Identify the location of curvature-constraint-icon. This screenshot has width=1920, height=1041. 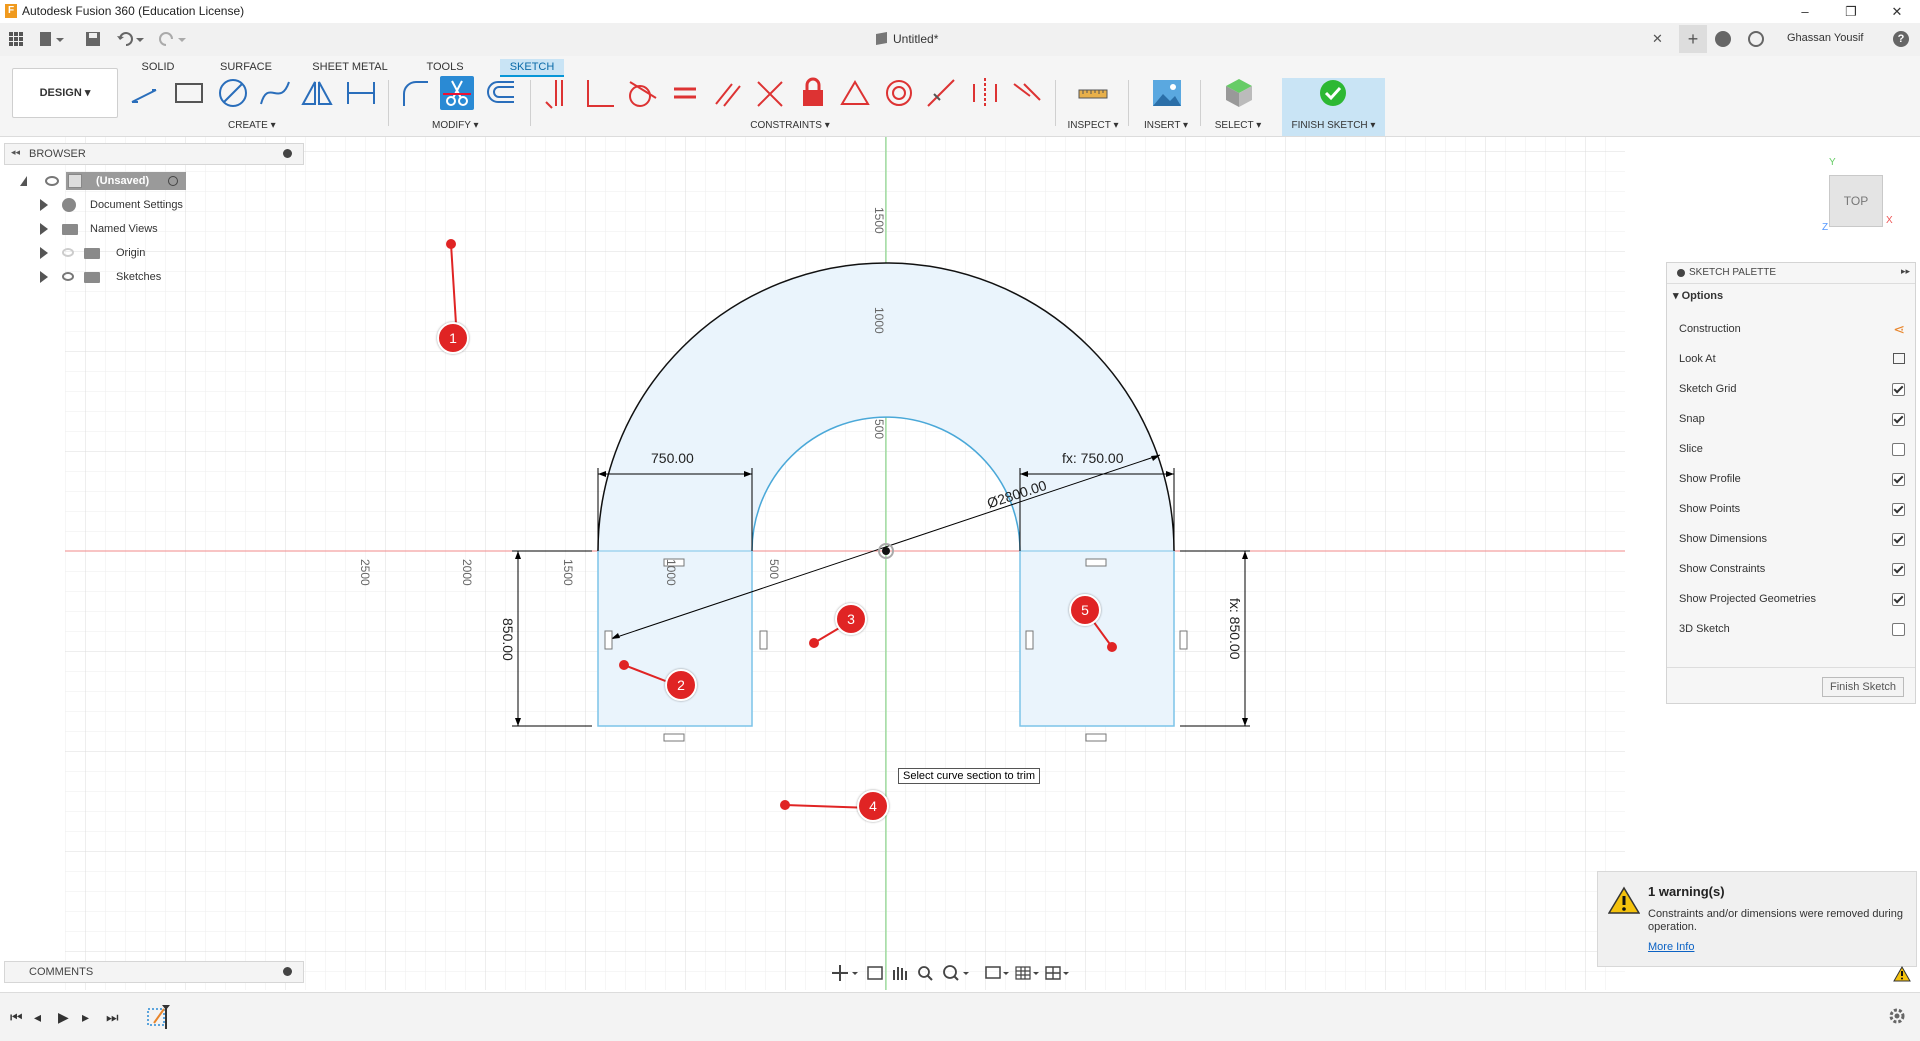
(1027, 93).